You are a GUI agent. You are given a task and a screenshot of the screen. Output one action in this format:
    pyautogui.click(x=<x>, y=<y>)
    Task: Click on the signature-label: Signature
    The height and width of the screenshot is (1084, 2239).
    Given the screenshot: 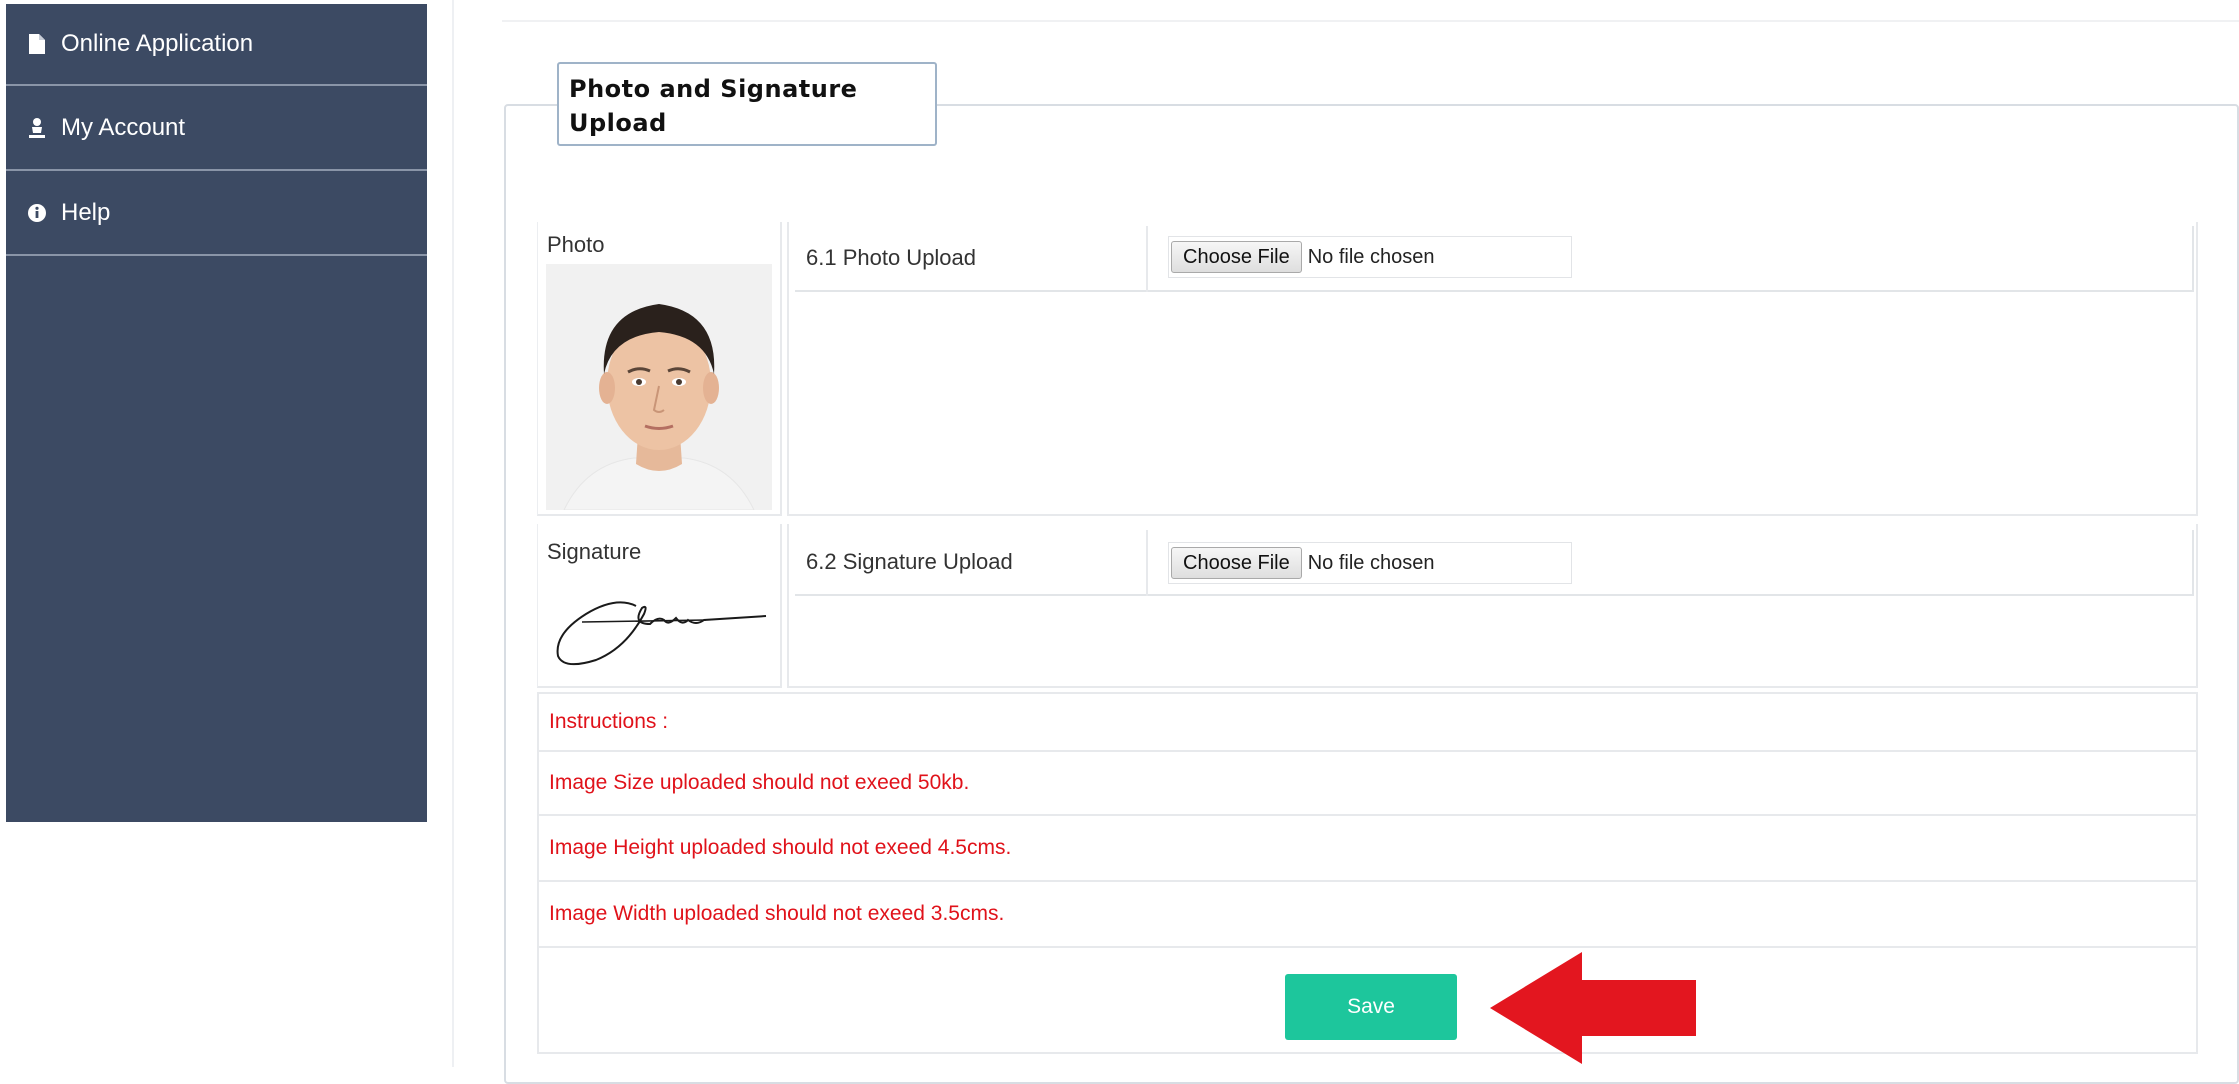 What is the action you would take?
    pyautogui.click(x=594, y=551)
    